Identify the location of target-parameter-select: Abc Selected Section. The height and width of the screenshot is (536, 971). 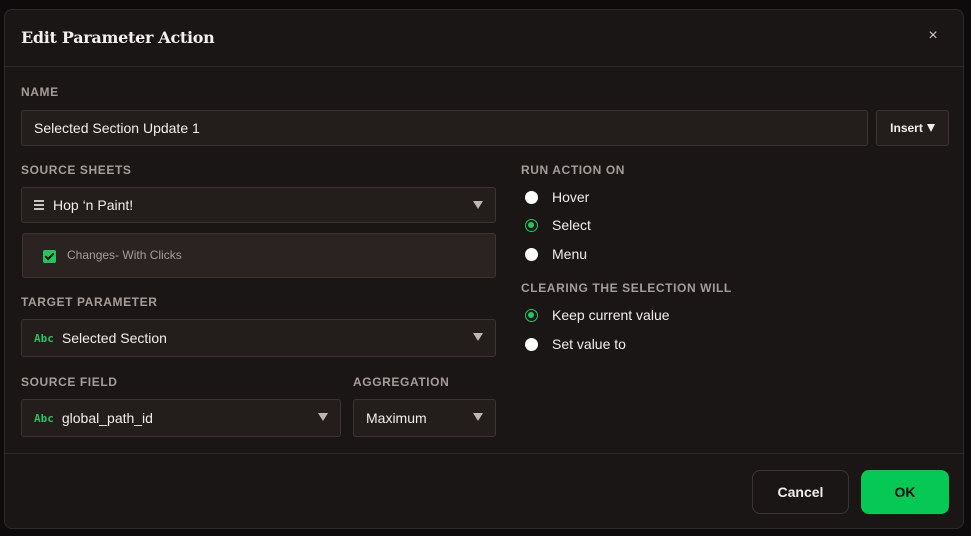
(258, 338).